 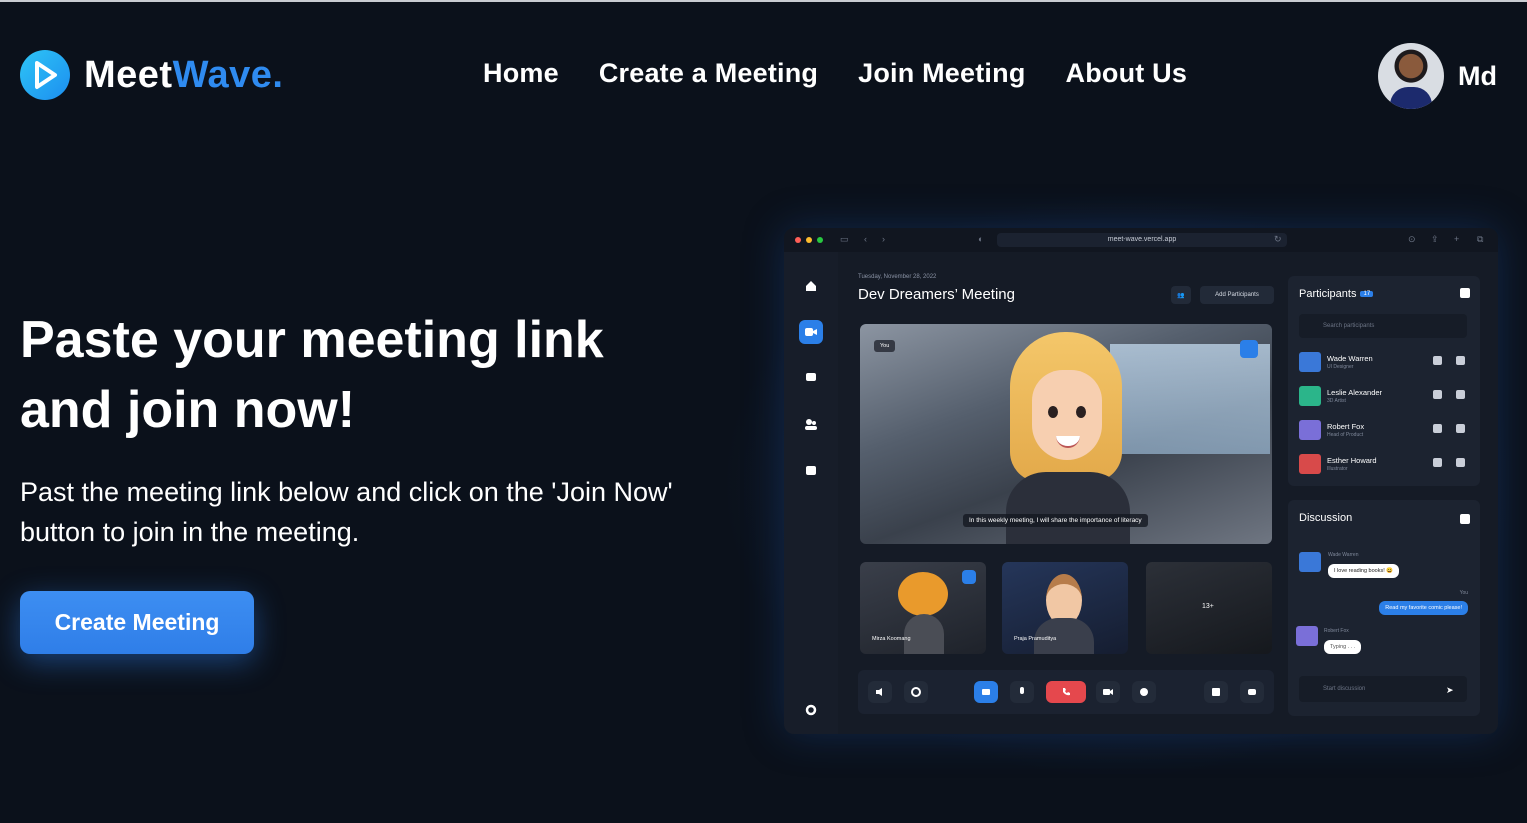 I want to click on meeting-title: Dev Dreamers’ Meeting, so click(x=936, y=294).